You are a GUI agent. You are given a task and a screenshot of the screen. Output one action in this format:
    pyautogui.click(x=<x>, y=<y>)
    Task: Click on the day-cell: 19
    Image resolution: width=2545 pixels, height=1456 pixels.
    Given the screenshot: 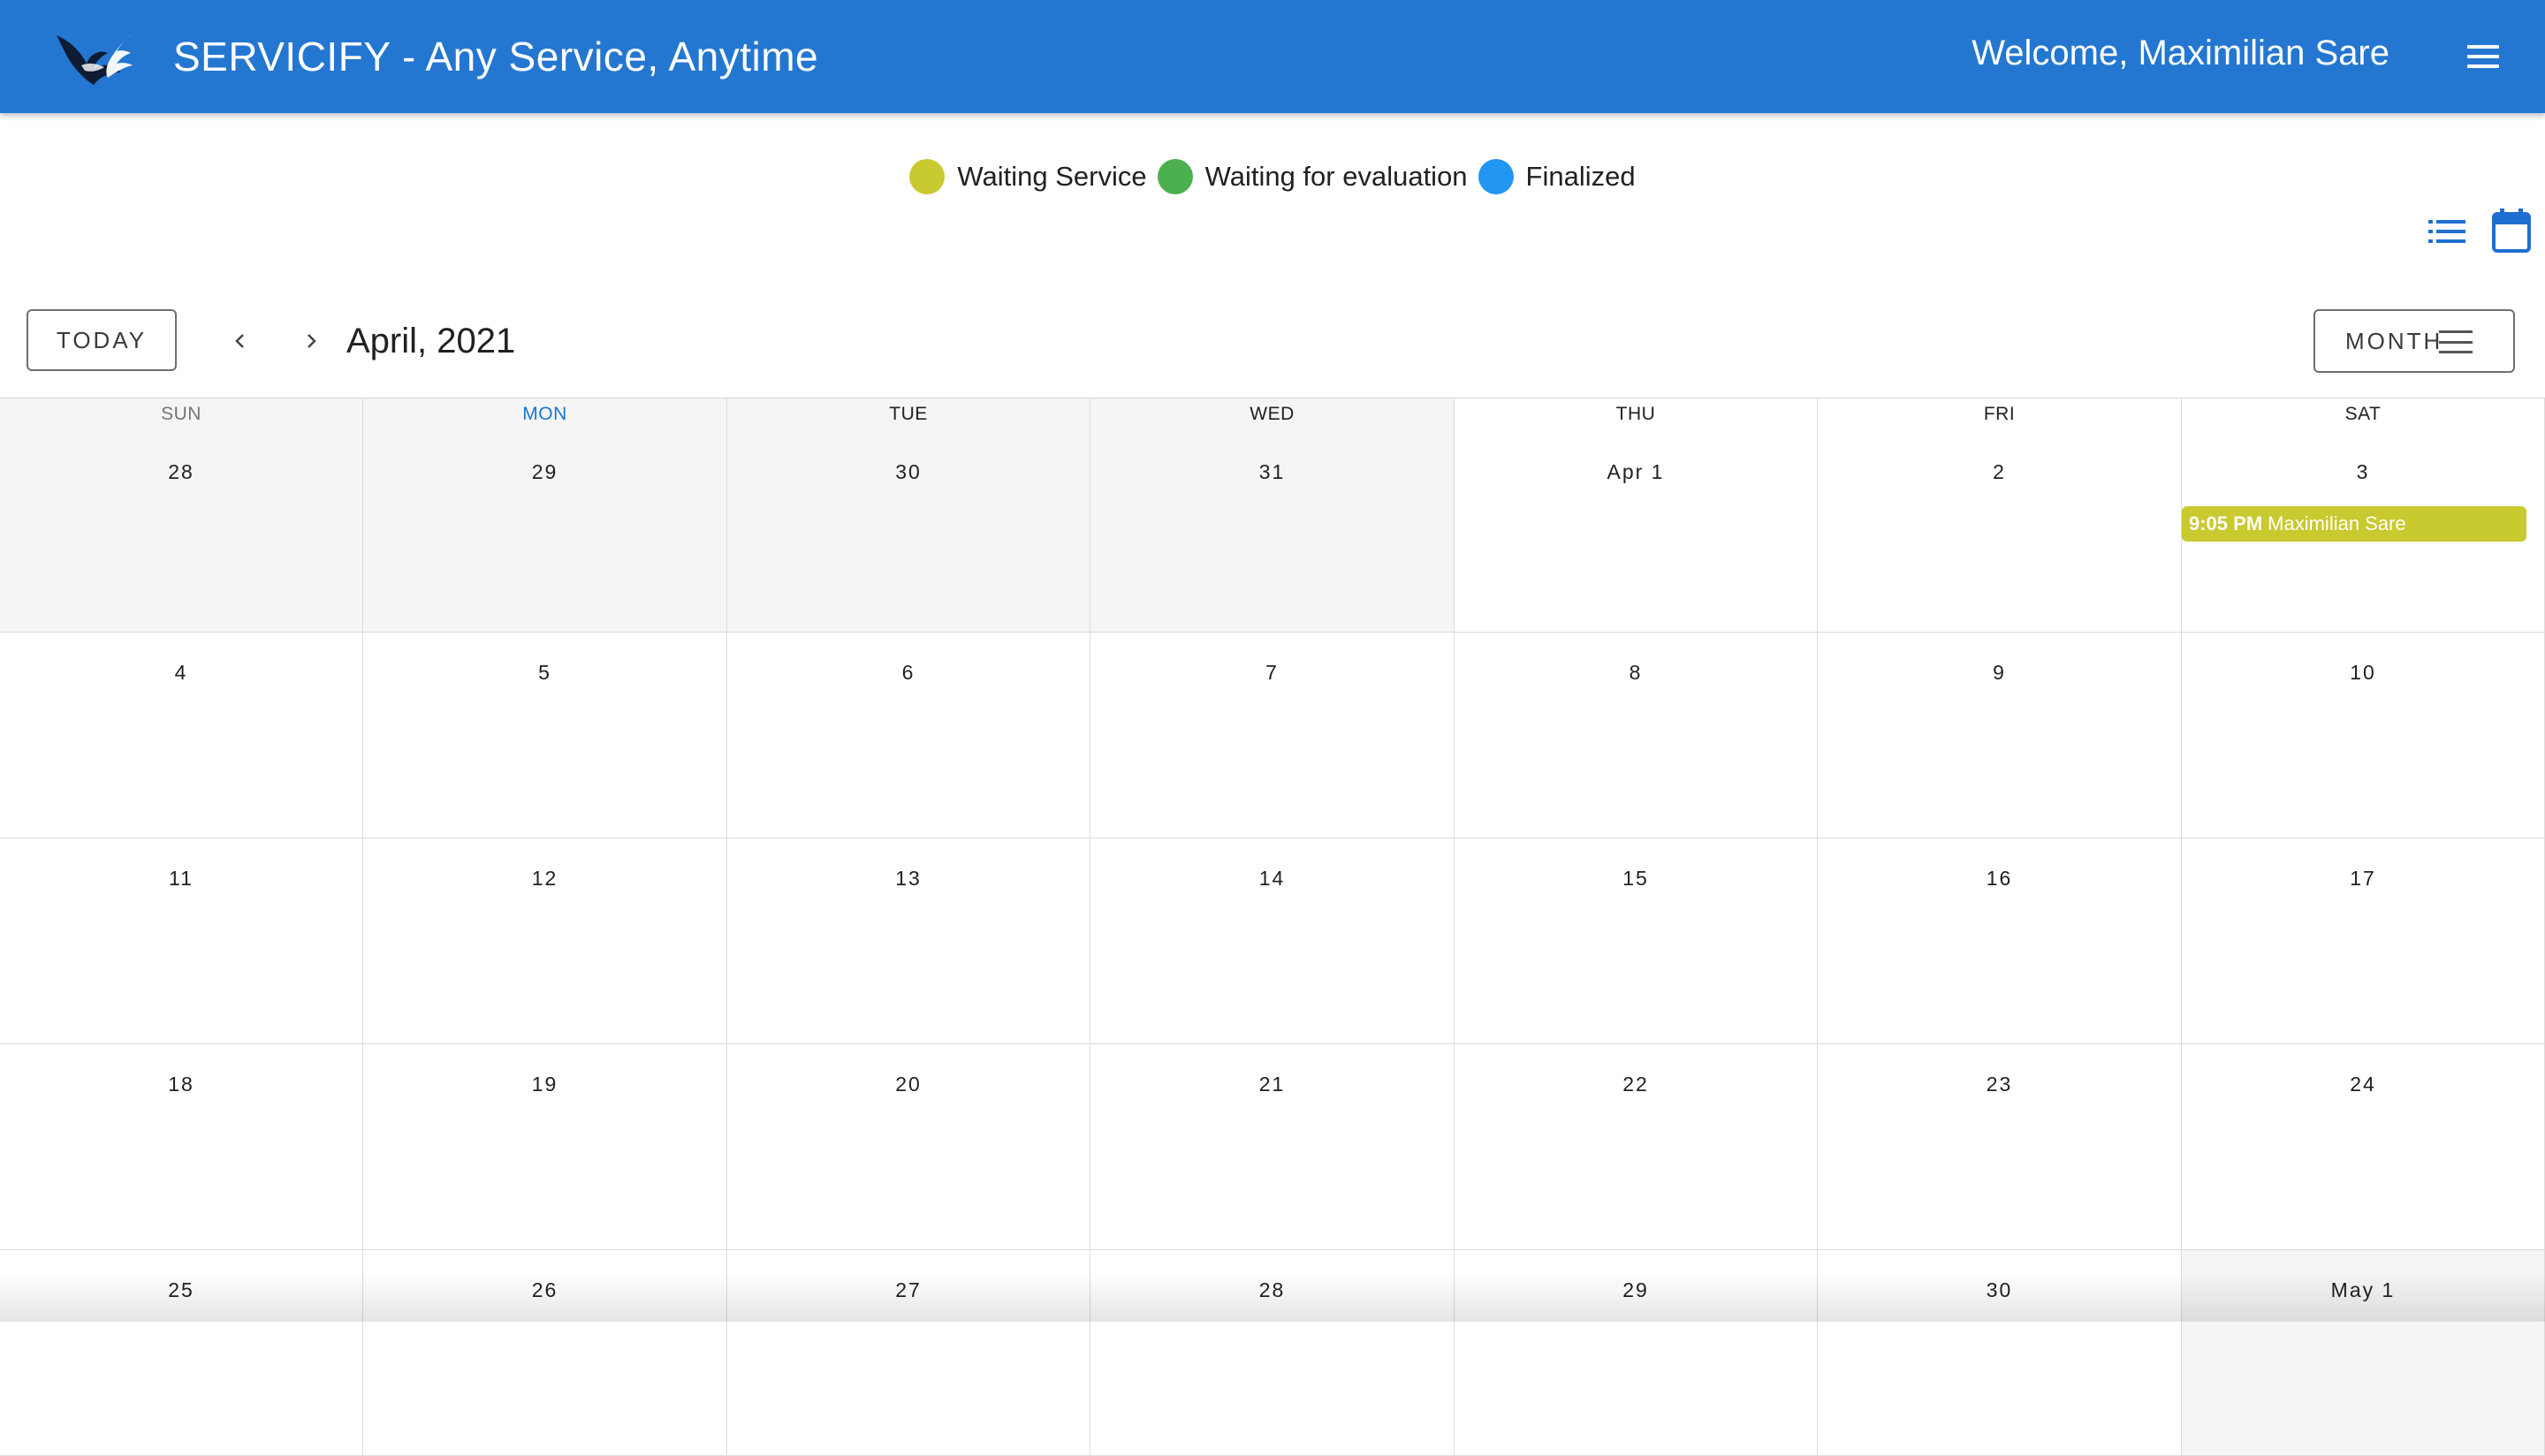 What is the action you would take?
    pyautogui.click(x=545, y=1147)
    